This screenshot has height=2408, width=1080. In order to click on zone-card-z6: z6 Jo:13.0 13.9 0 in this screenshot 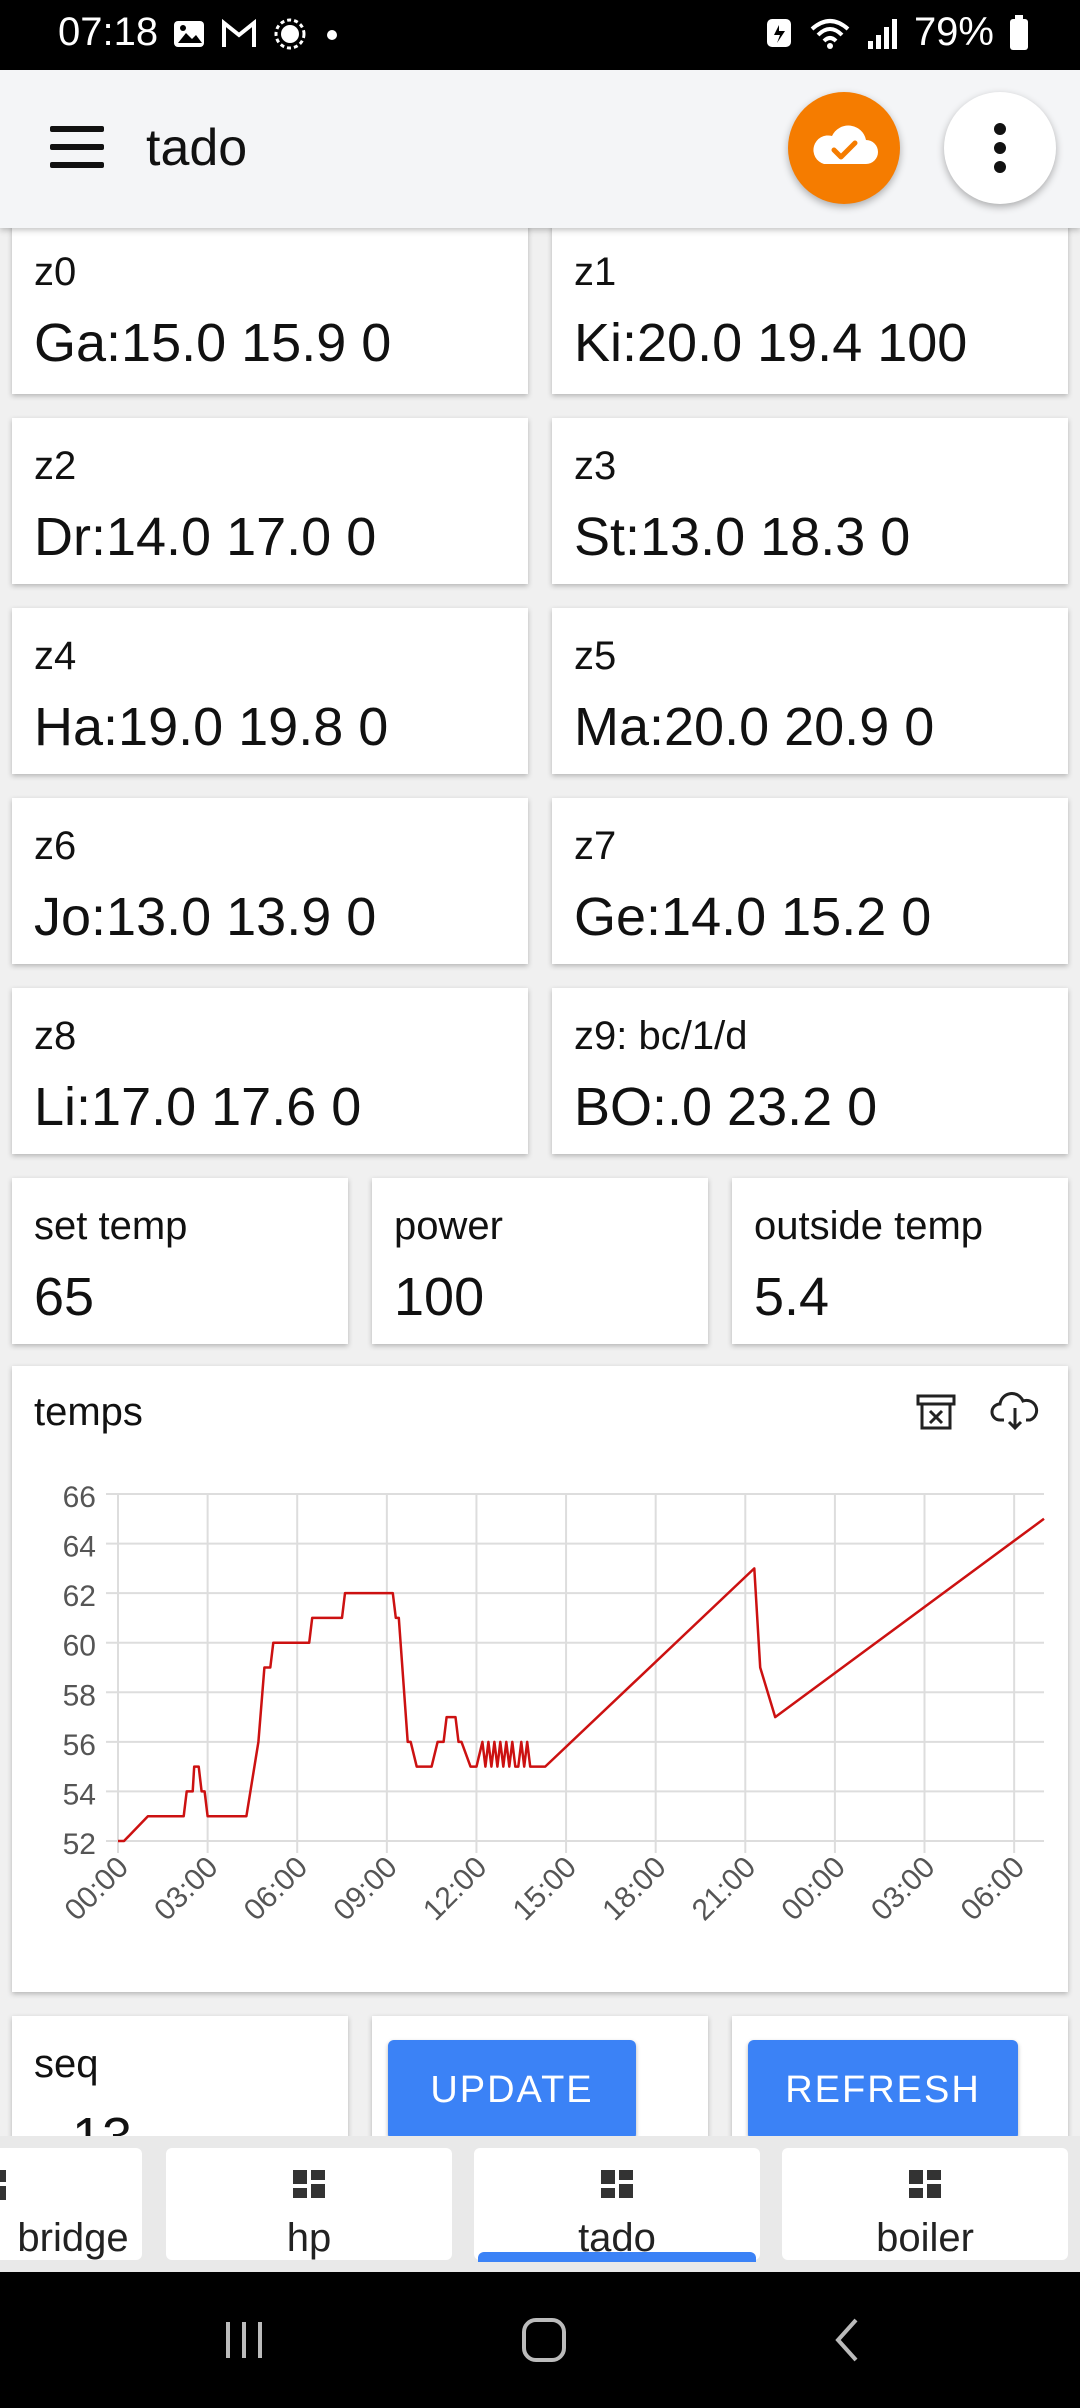, I will do `click(270, 881)`.